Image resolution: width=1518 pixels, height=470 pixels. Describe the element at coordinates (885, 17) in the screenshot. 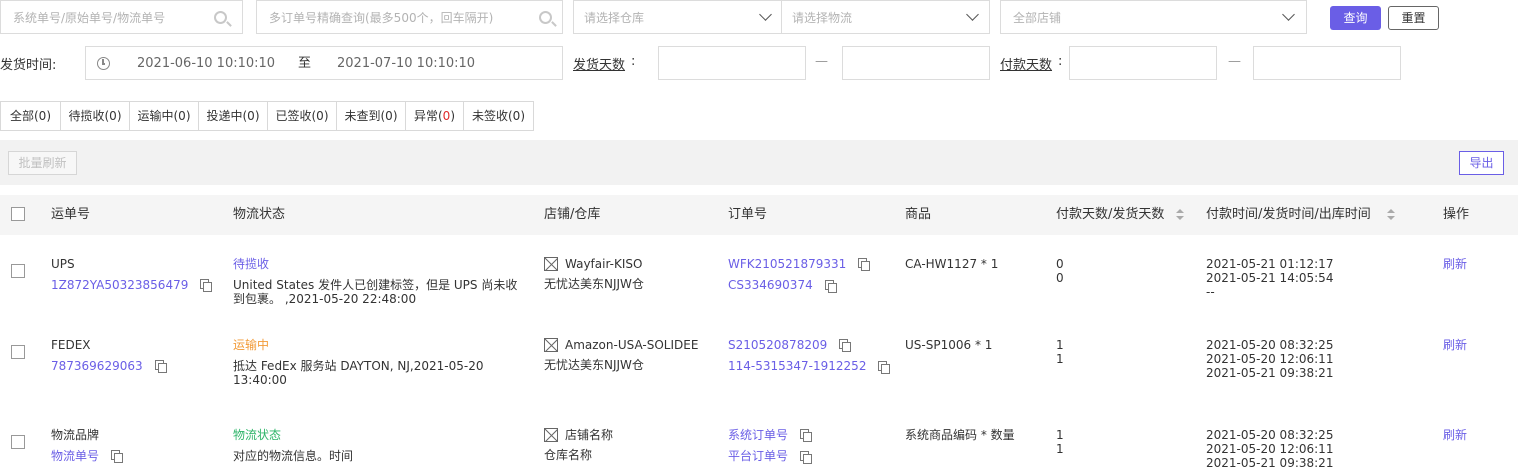

I see `logistics-select: 请选择物流` at that location.